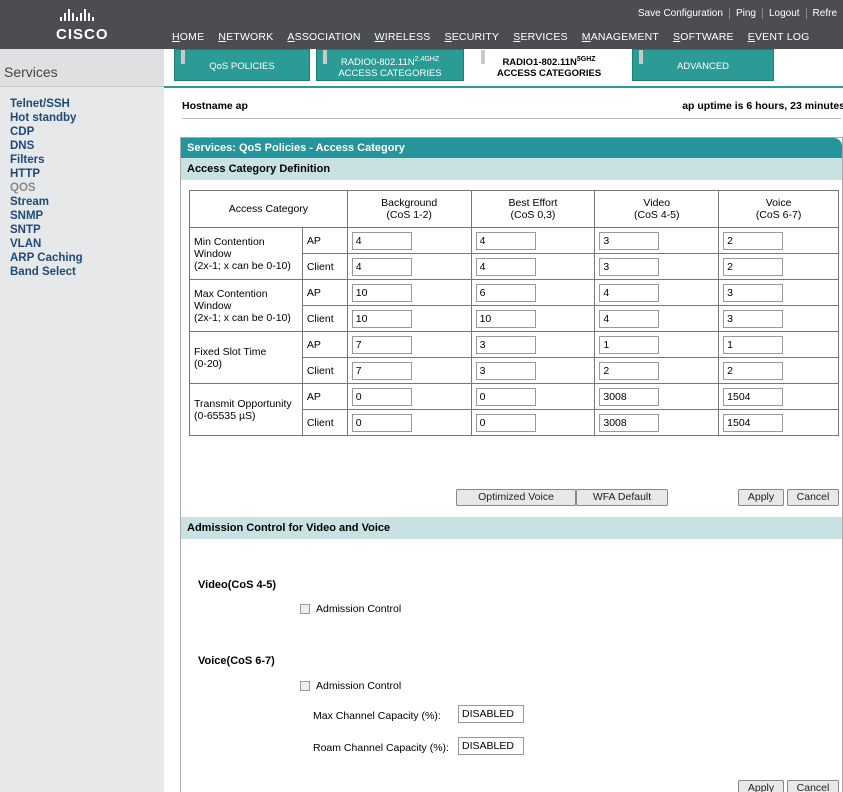 Image resolution: width=843 pixels, height=792 pixels. I want to click on admission-cancel-button: Cancel, so click(813, 786).